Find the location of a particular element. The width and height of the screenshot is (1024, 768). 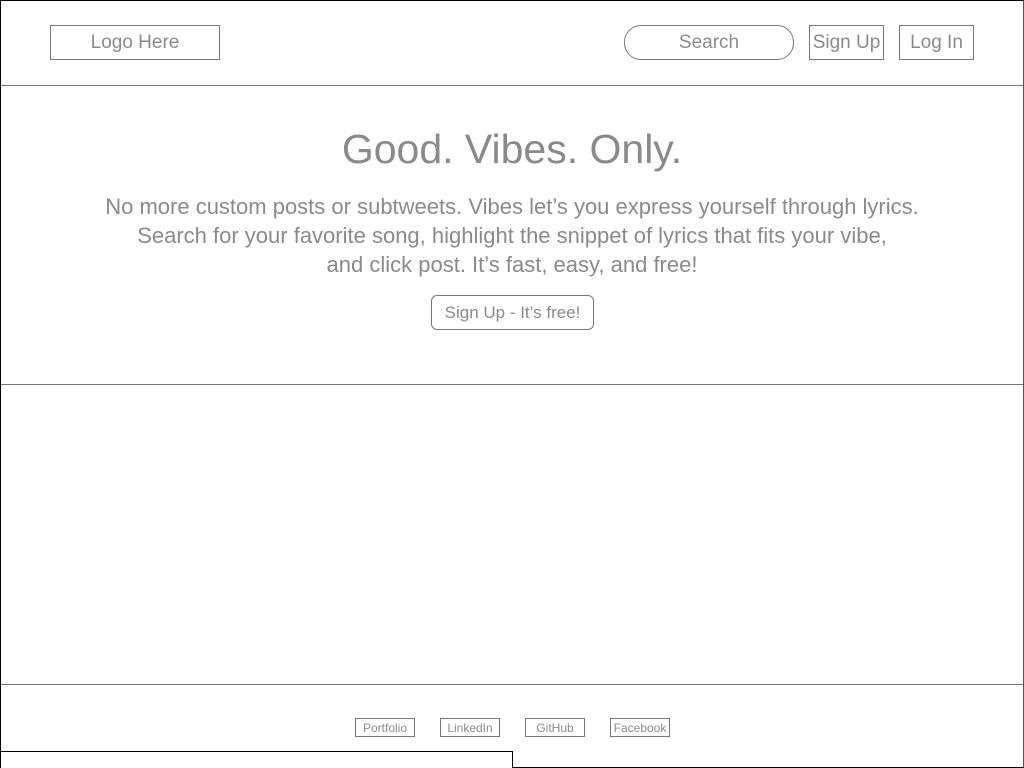

header: Logo Here Search Sign Up Log In is located at coordinates (512, 43).